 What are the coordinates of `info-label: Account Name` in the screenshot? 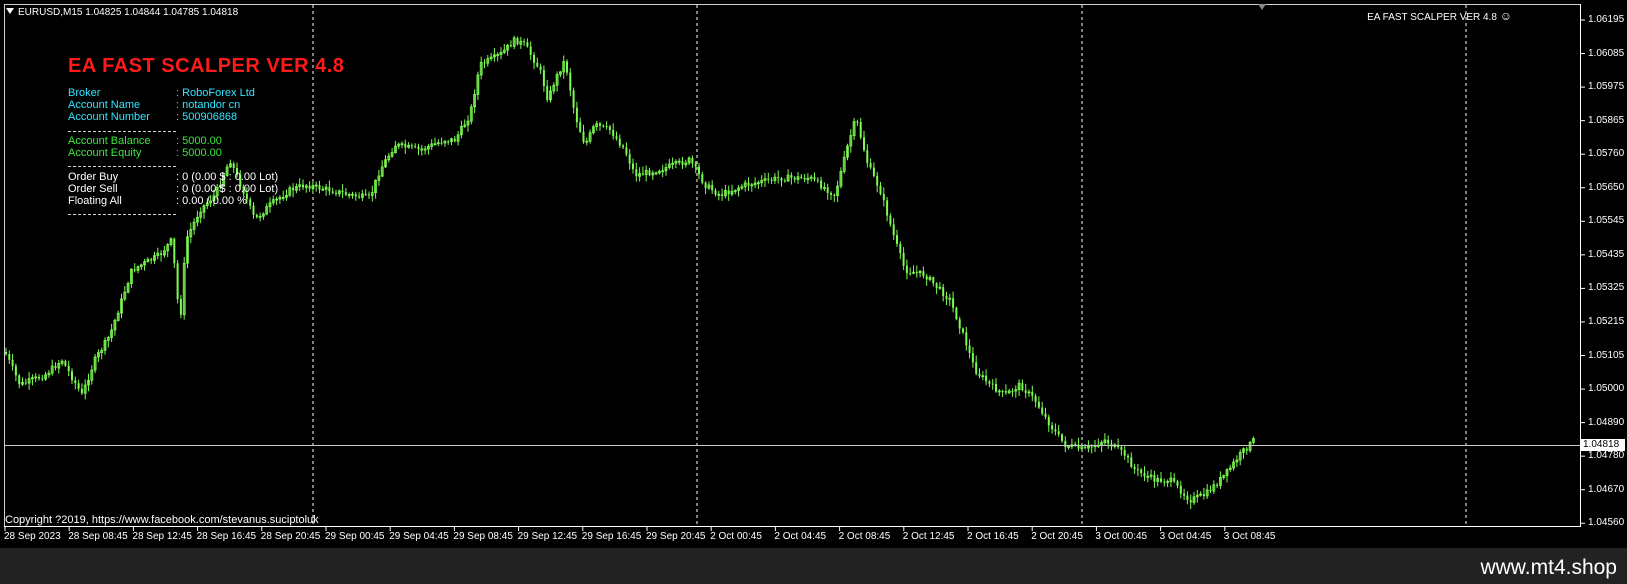 It's located at (104, 105).